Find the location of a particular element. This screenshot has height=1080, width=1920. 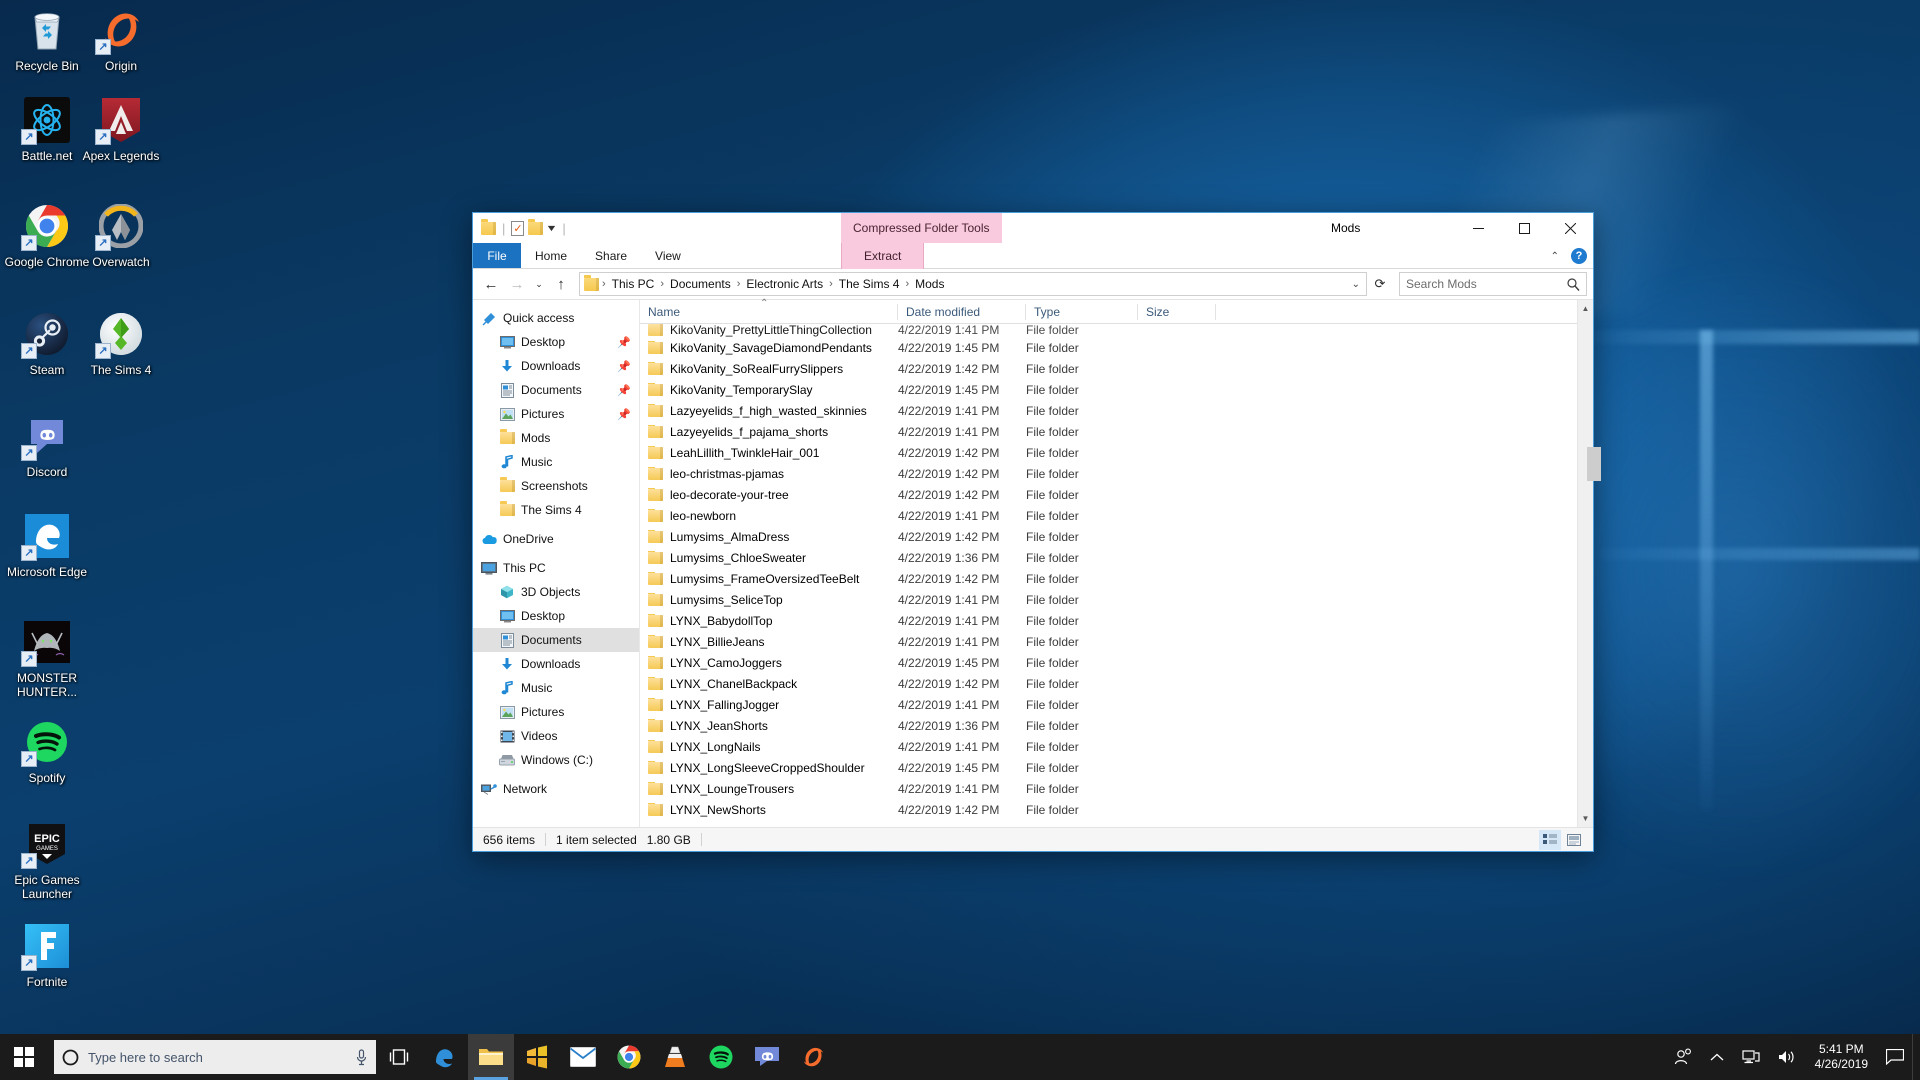

desktop-icon-discord: Discord is located at coordinates (48, 445).